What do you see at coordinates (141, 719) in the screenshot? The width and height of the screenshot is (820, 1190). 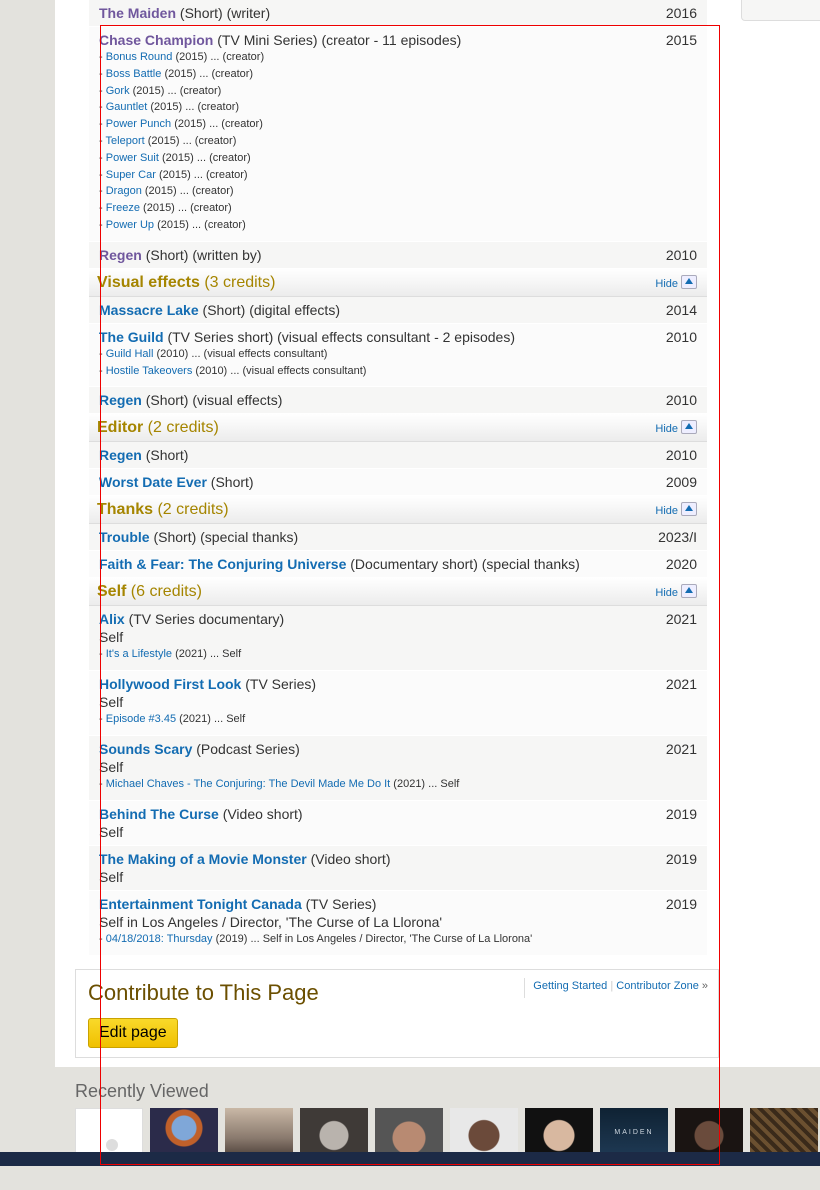 I see `episode-link: Episode #3.45` at bounding box center [141, 719].